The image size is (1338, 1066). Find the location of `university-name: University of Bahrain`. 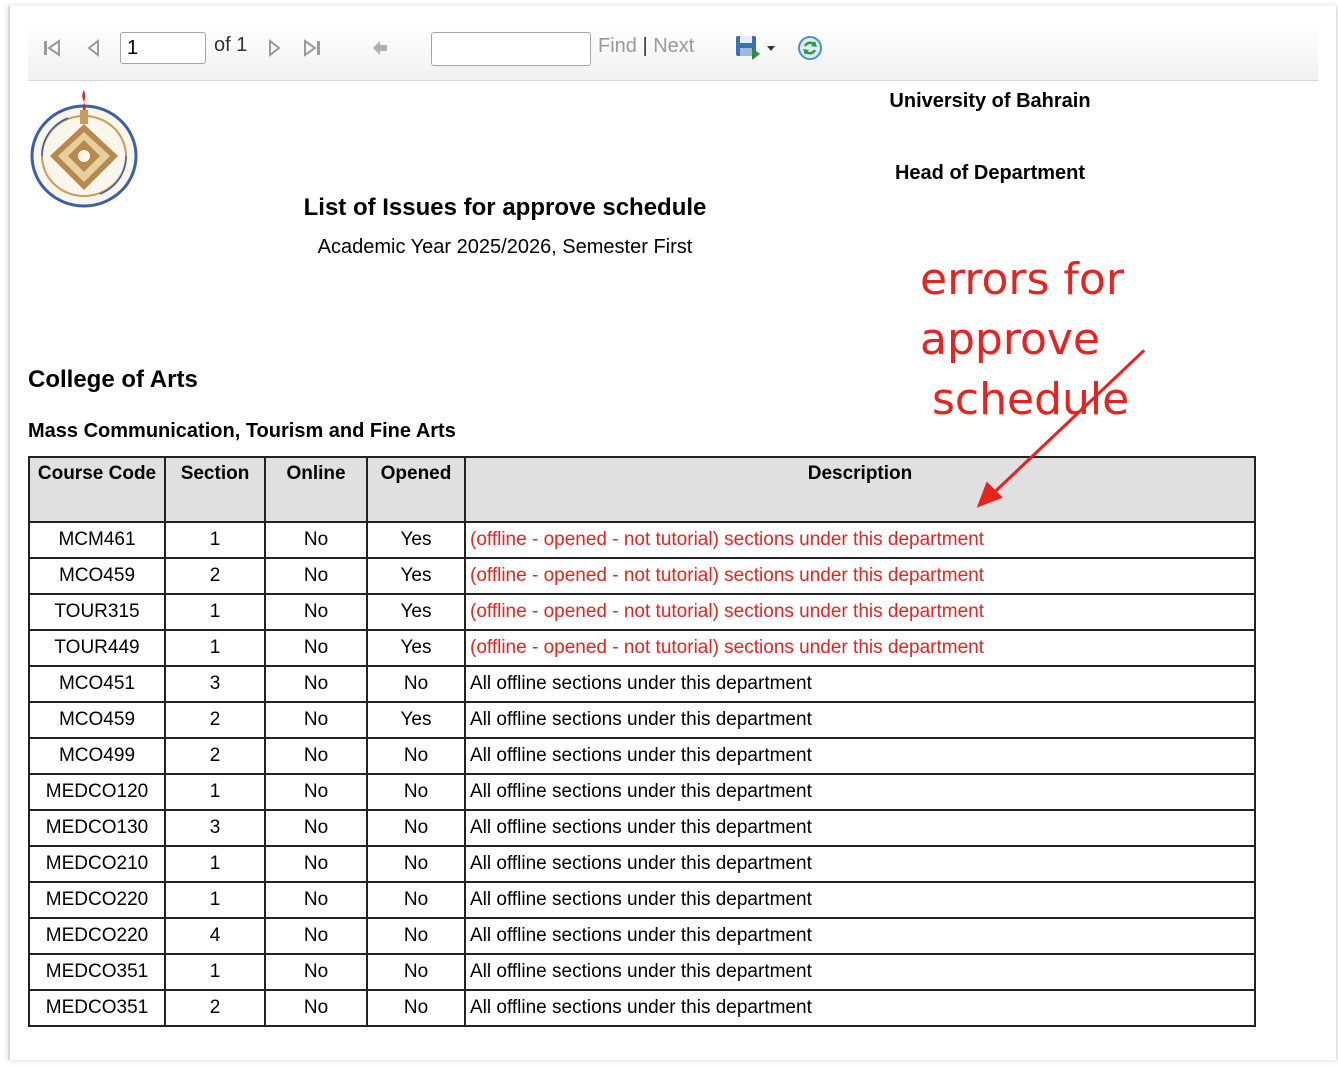

university-name: University of Bahrain is located at coordinates (990, 101).